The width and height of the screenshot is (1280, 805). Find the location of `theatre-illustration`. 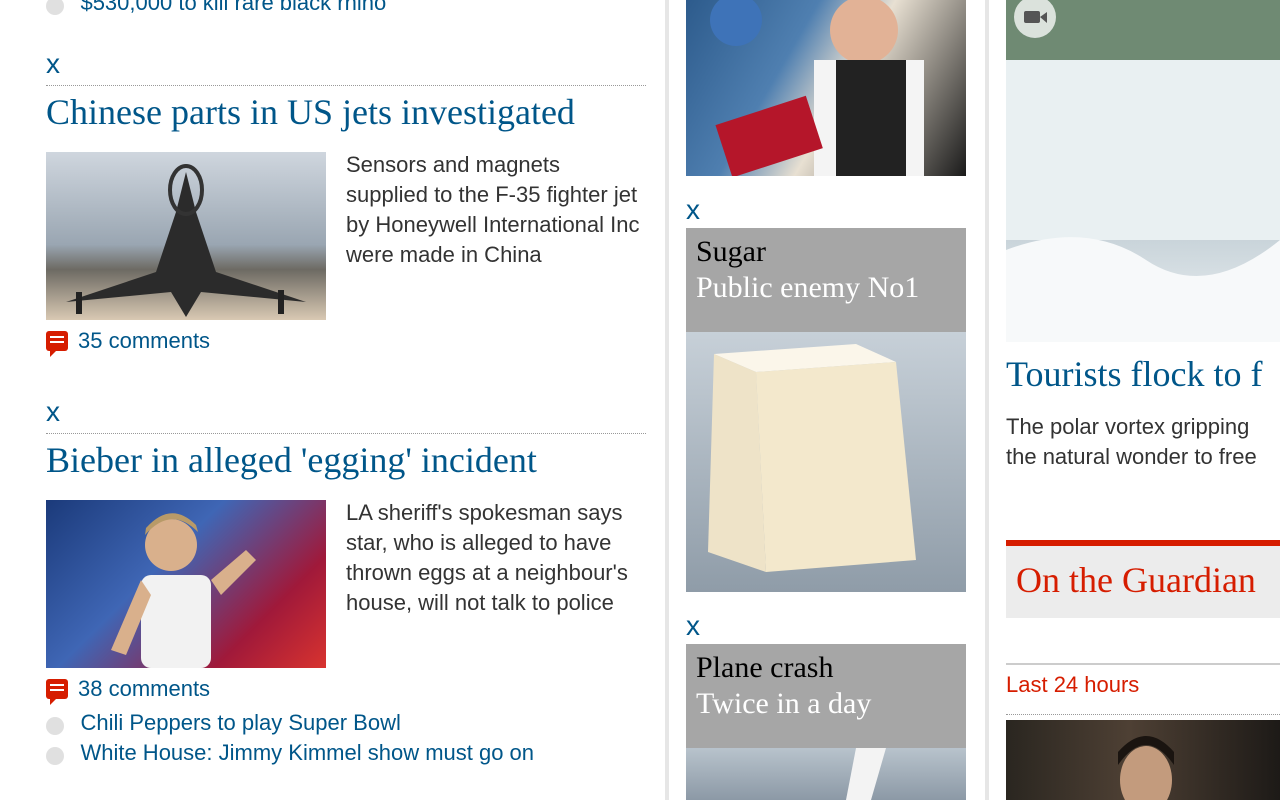

theatre-illustration is located at coordinates (817, 89).